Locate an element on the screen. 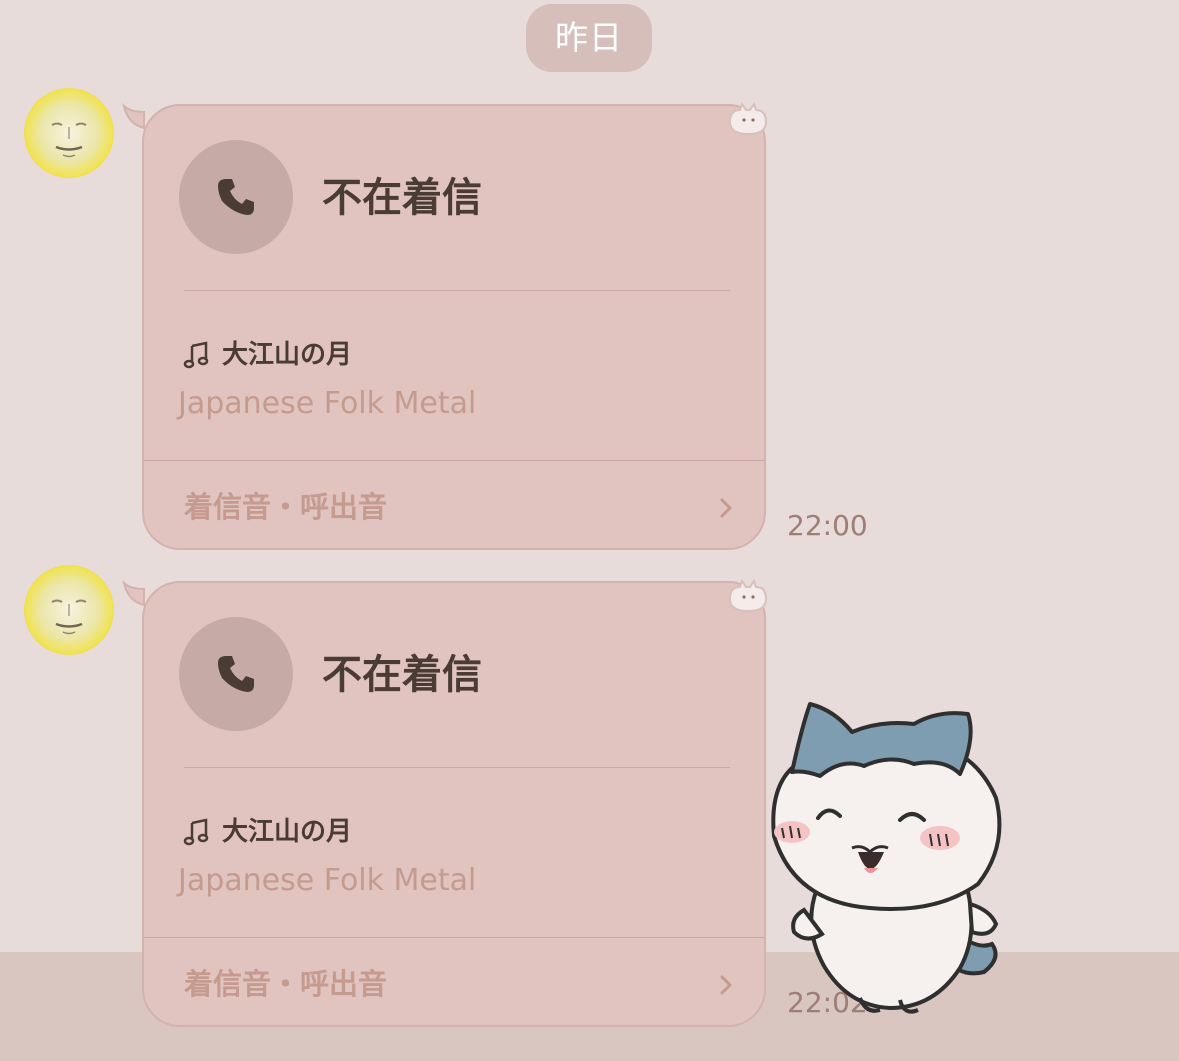 The width and height of the screenshot is (1179, 1061). cat-sticker is located at coordinates (886, 858).